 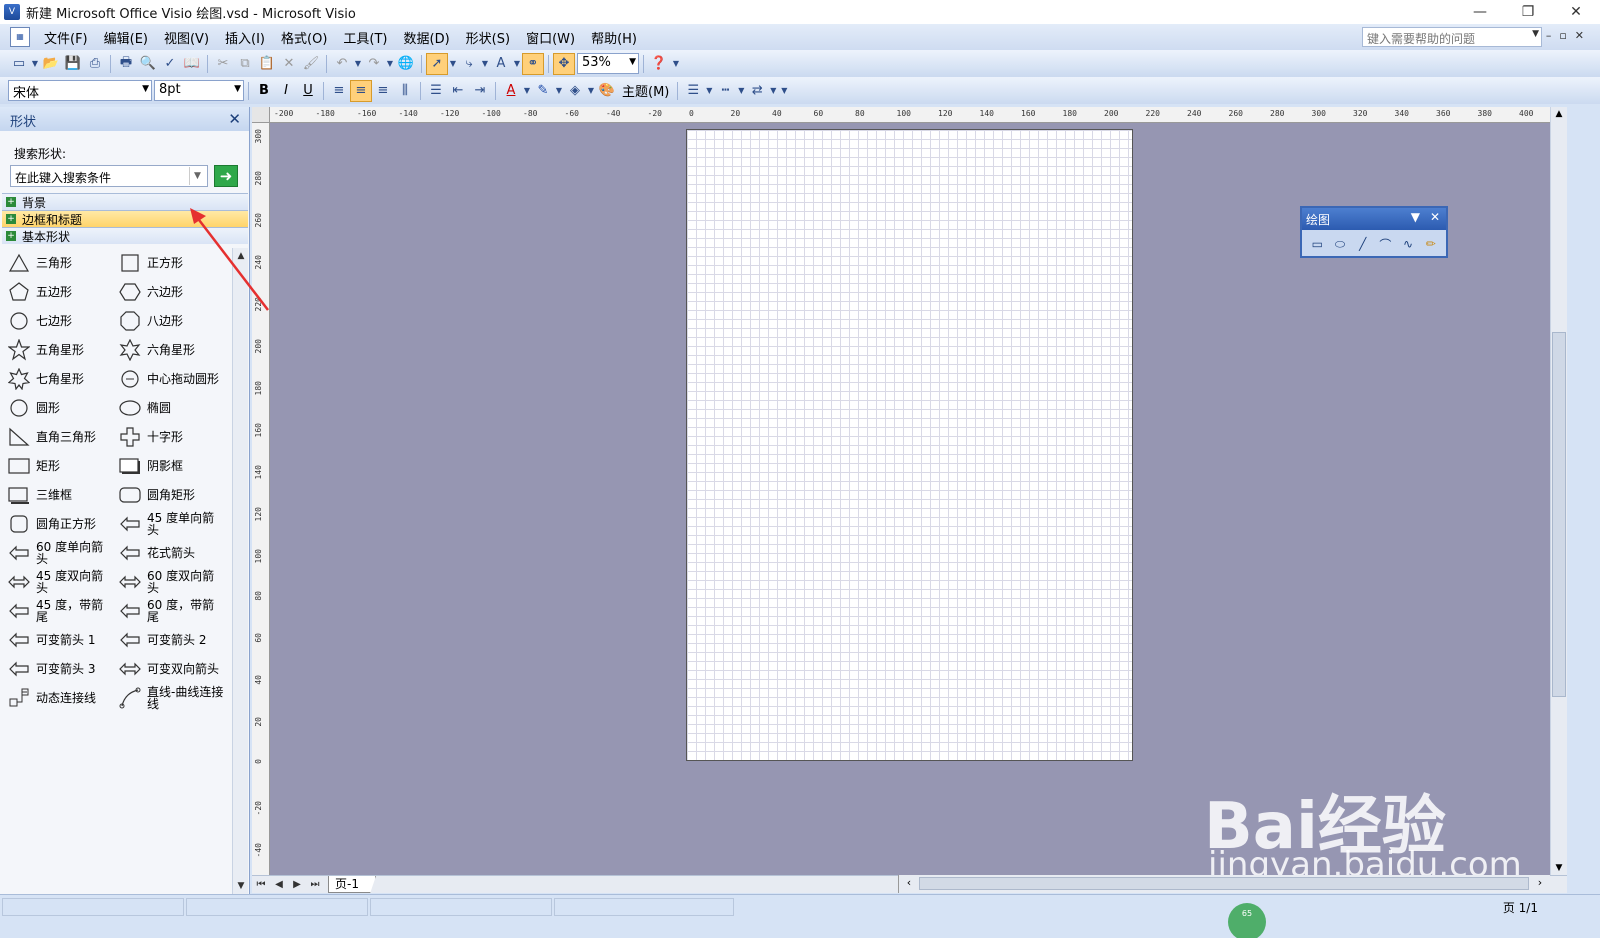 I want to click on ellipse-tool-icon: ⬭, so click(x=1340, y=244).